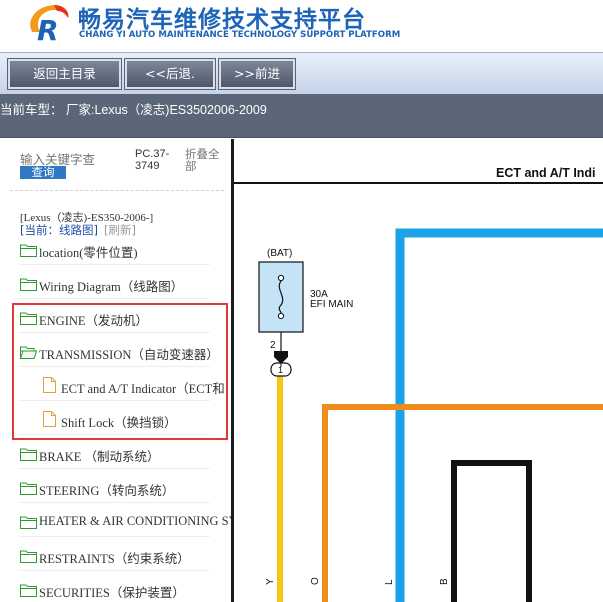 The height and width of the screenshot is (602, 603). I want to click on divider, so click(117, 190).